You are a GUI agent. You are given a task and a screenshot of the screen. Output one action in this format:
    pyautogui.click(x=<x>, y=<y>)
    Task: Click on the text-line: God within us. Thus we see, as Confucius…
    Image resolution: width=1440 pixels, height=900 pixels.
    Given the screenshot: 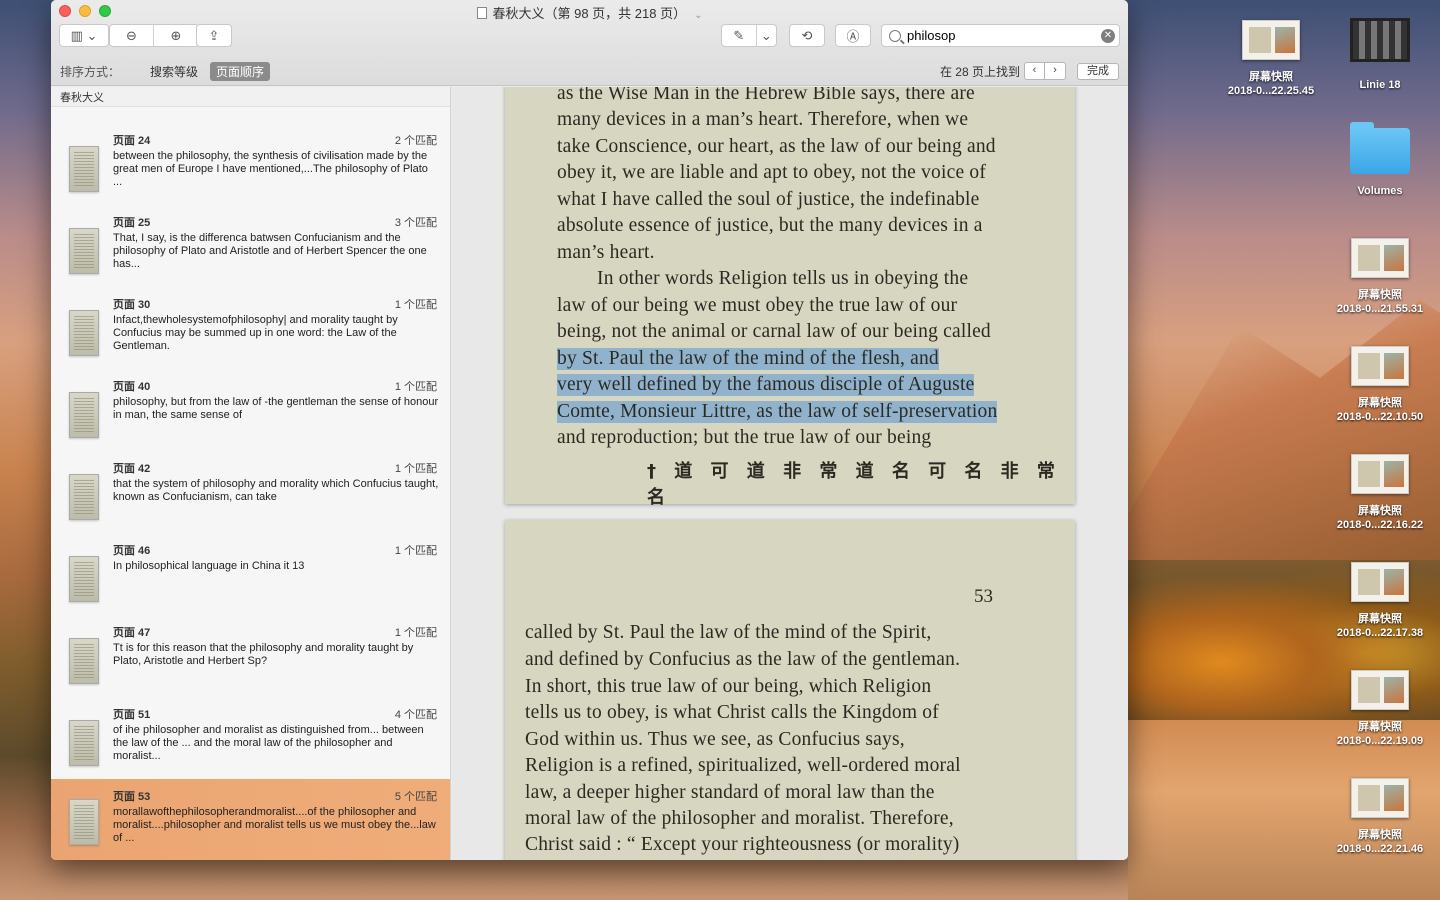 What is the action you would take?
    pyautogui.click(x=715, y=739)
    